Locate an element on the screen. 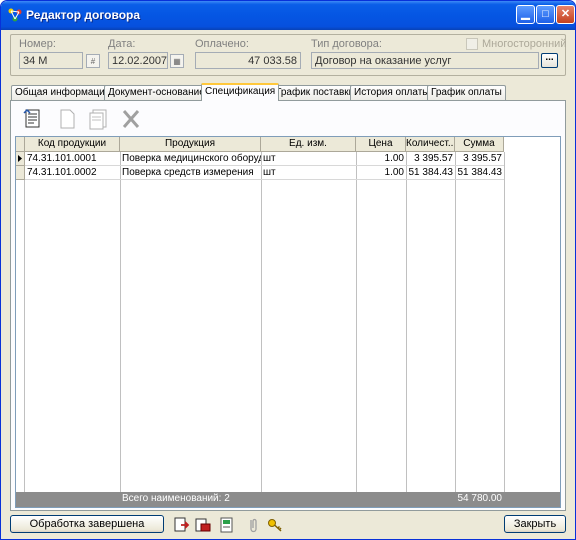 This screenshot has height=540, width=576. paid-field: 47 033.58 is located at coordinates (248, 60).